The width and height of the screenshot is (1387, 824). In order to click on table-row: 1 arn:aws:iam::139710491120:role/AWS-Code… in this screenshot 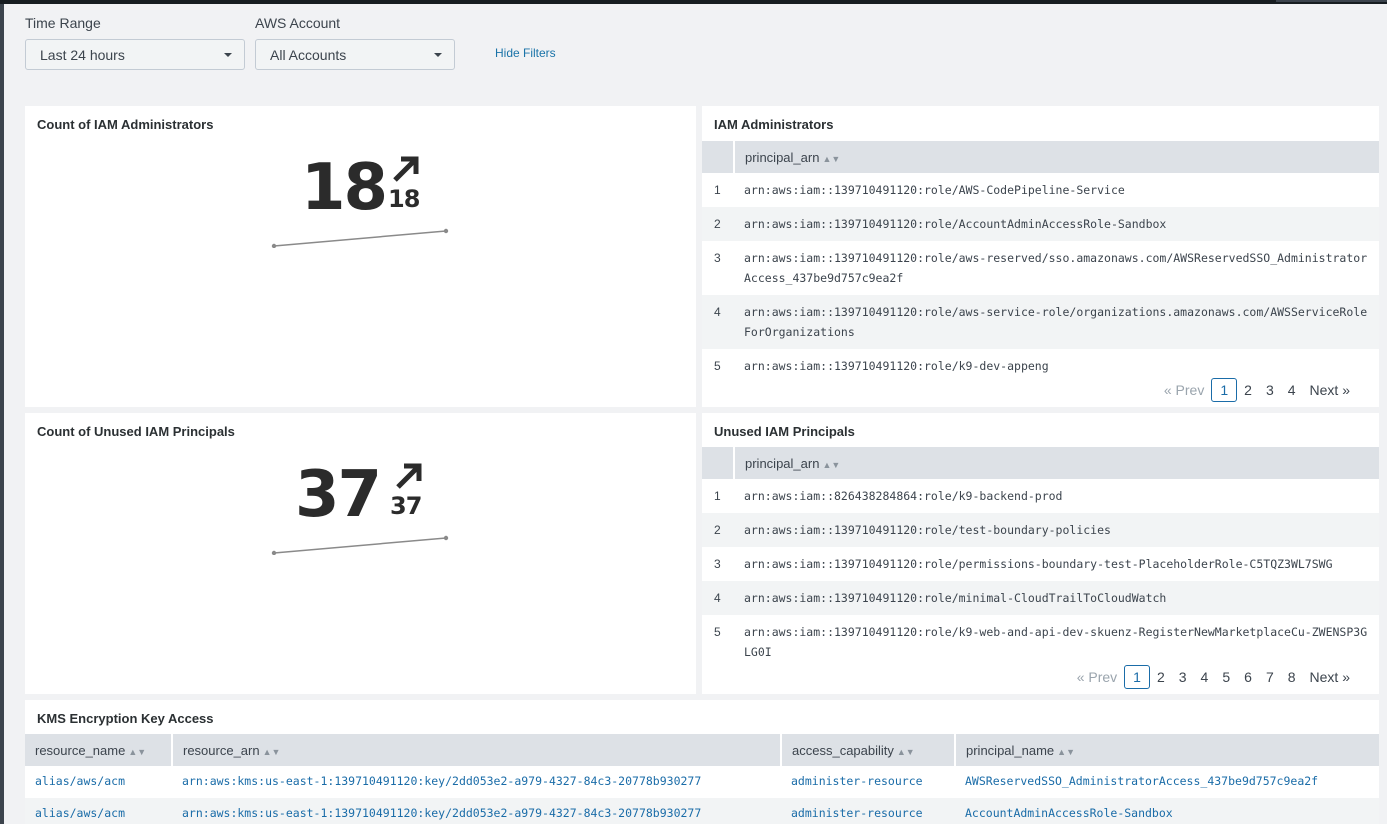, I will do `click(1040, 190)`.